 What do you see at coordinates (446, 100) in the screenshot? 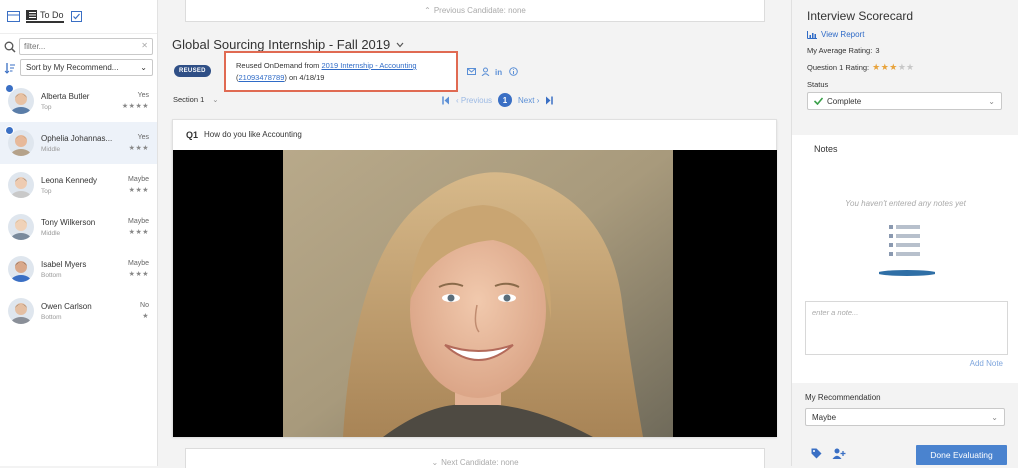
I see `first-page-icon` at bounding box center [446, 100].